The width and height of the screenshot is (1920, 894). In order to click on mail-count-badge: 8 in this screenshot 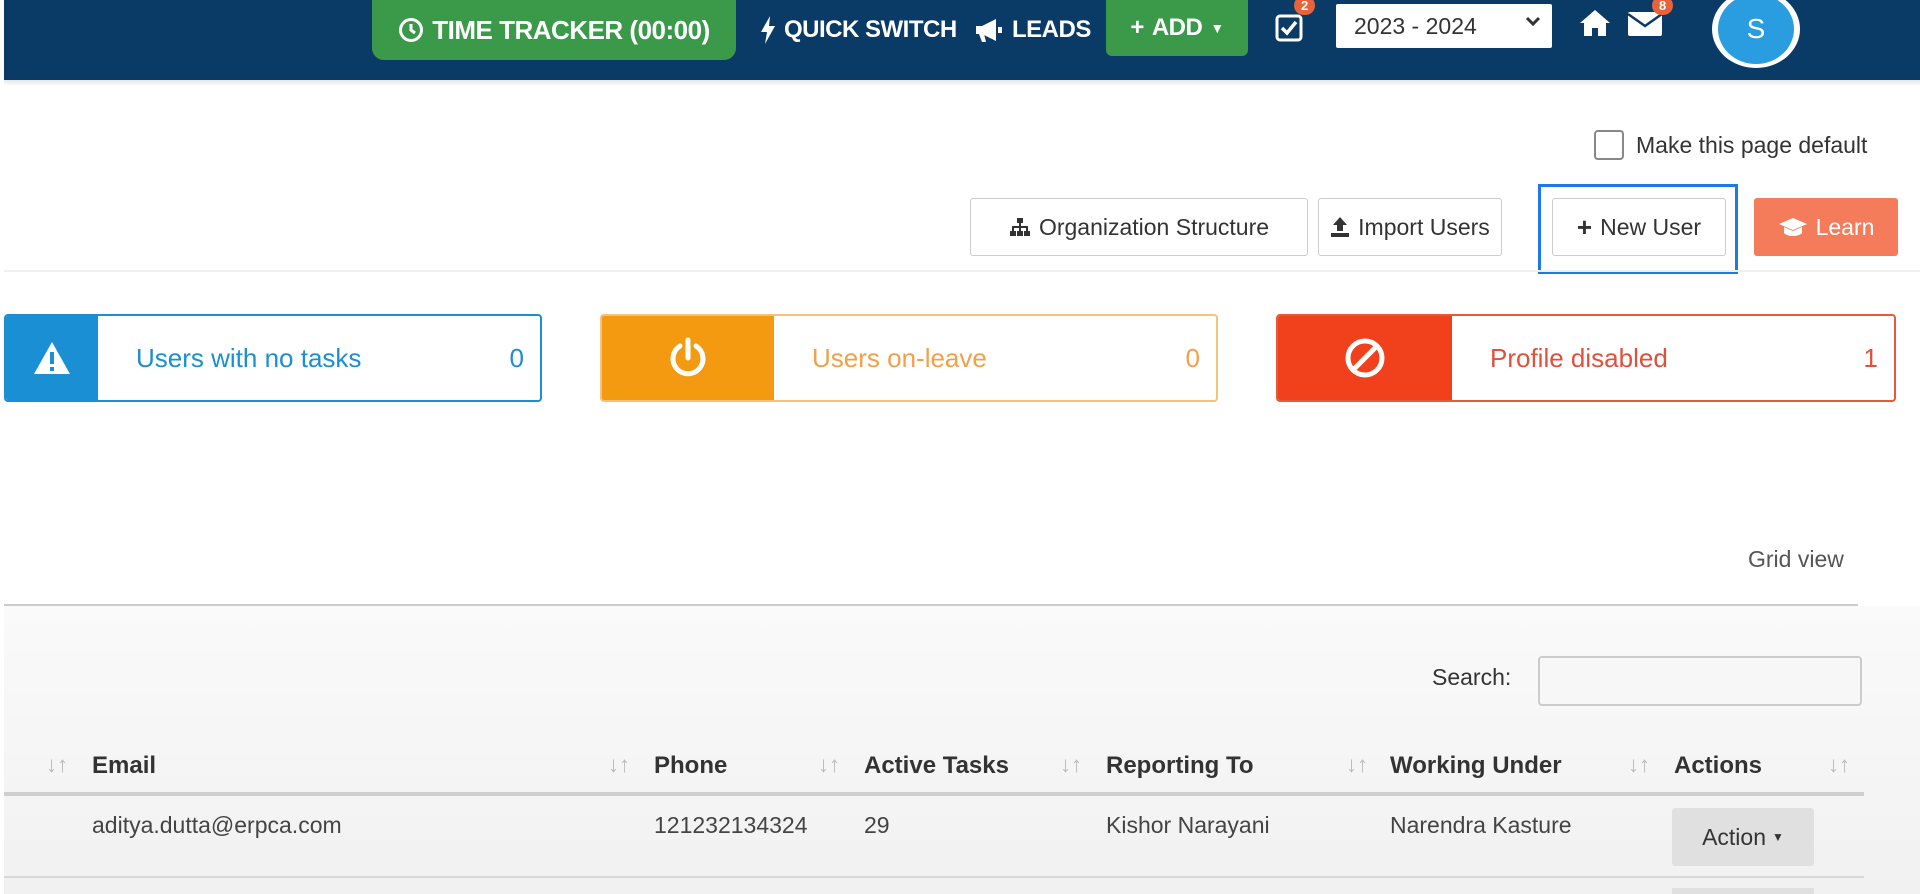, I will do `click(1663, 7)`.